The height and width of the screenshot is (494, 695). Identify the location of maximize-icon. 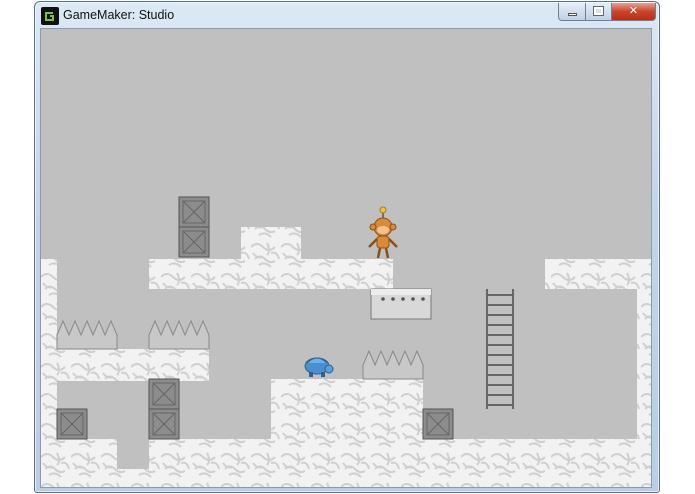
(598, 11).